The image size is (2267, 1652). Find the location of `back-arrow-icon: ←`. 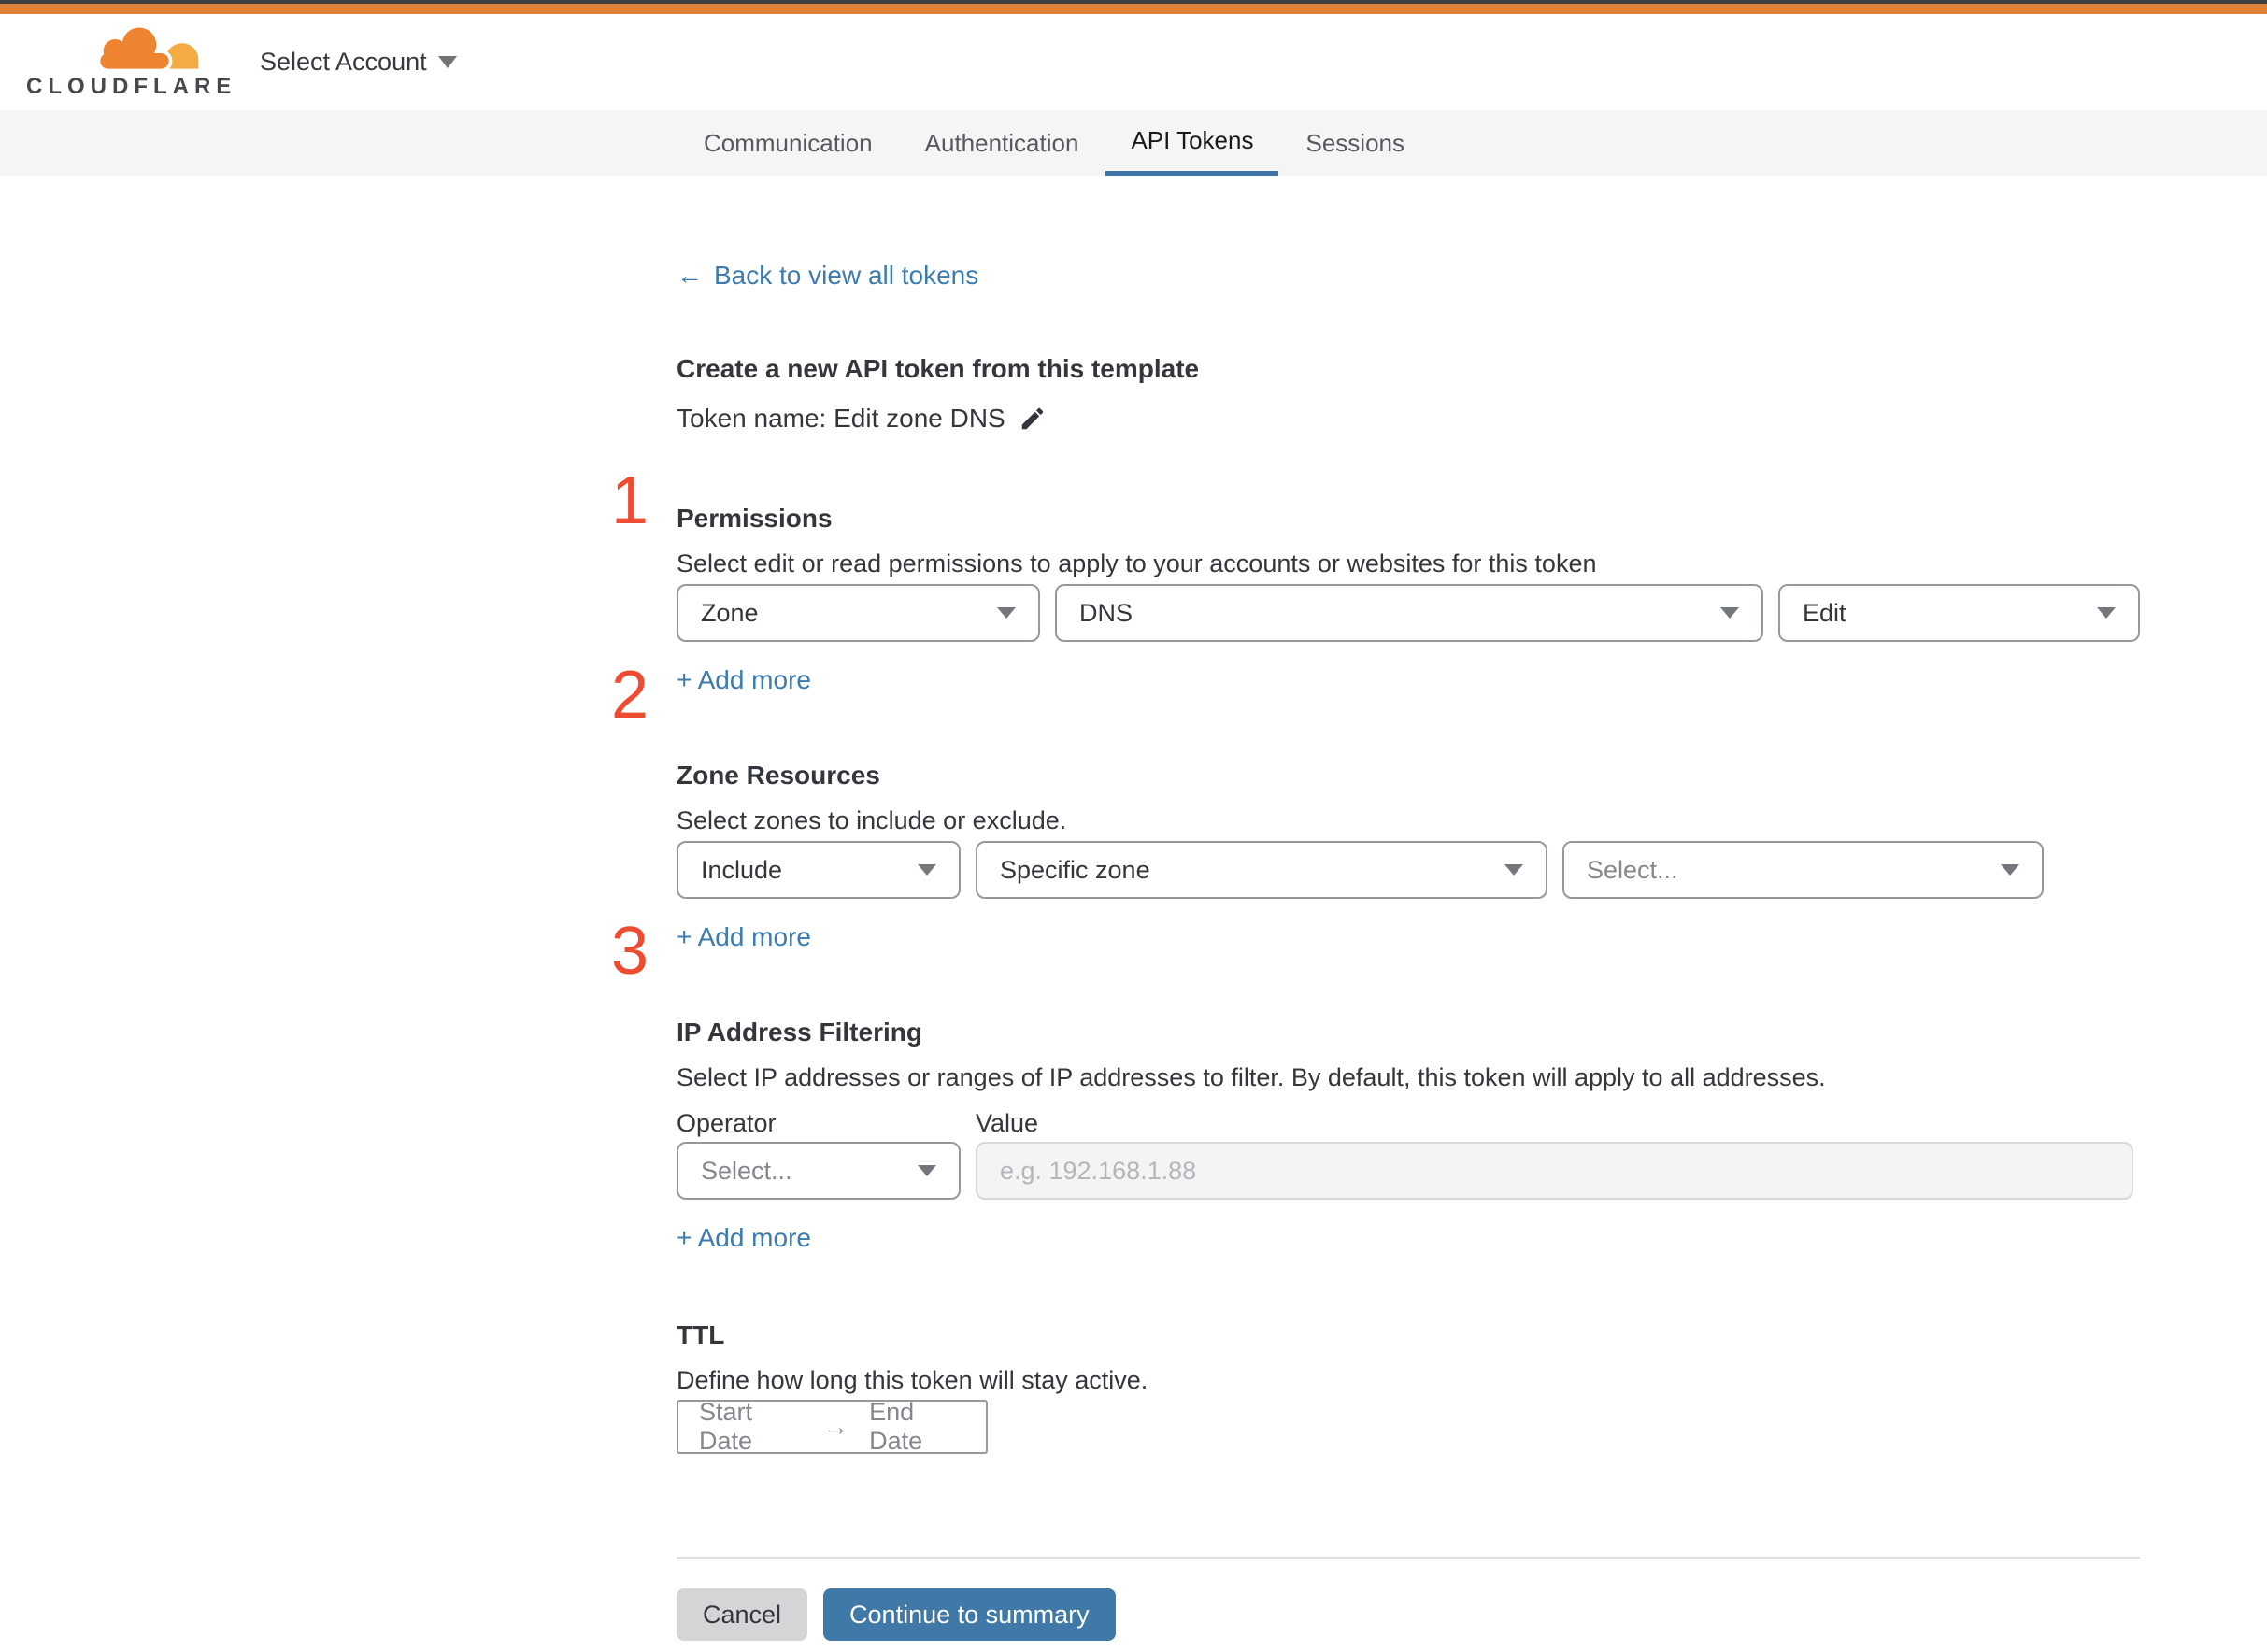

back-arrow-icon: ← is located at coordinates (690, 276).